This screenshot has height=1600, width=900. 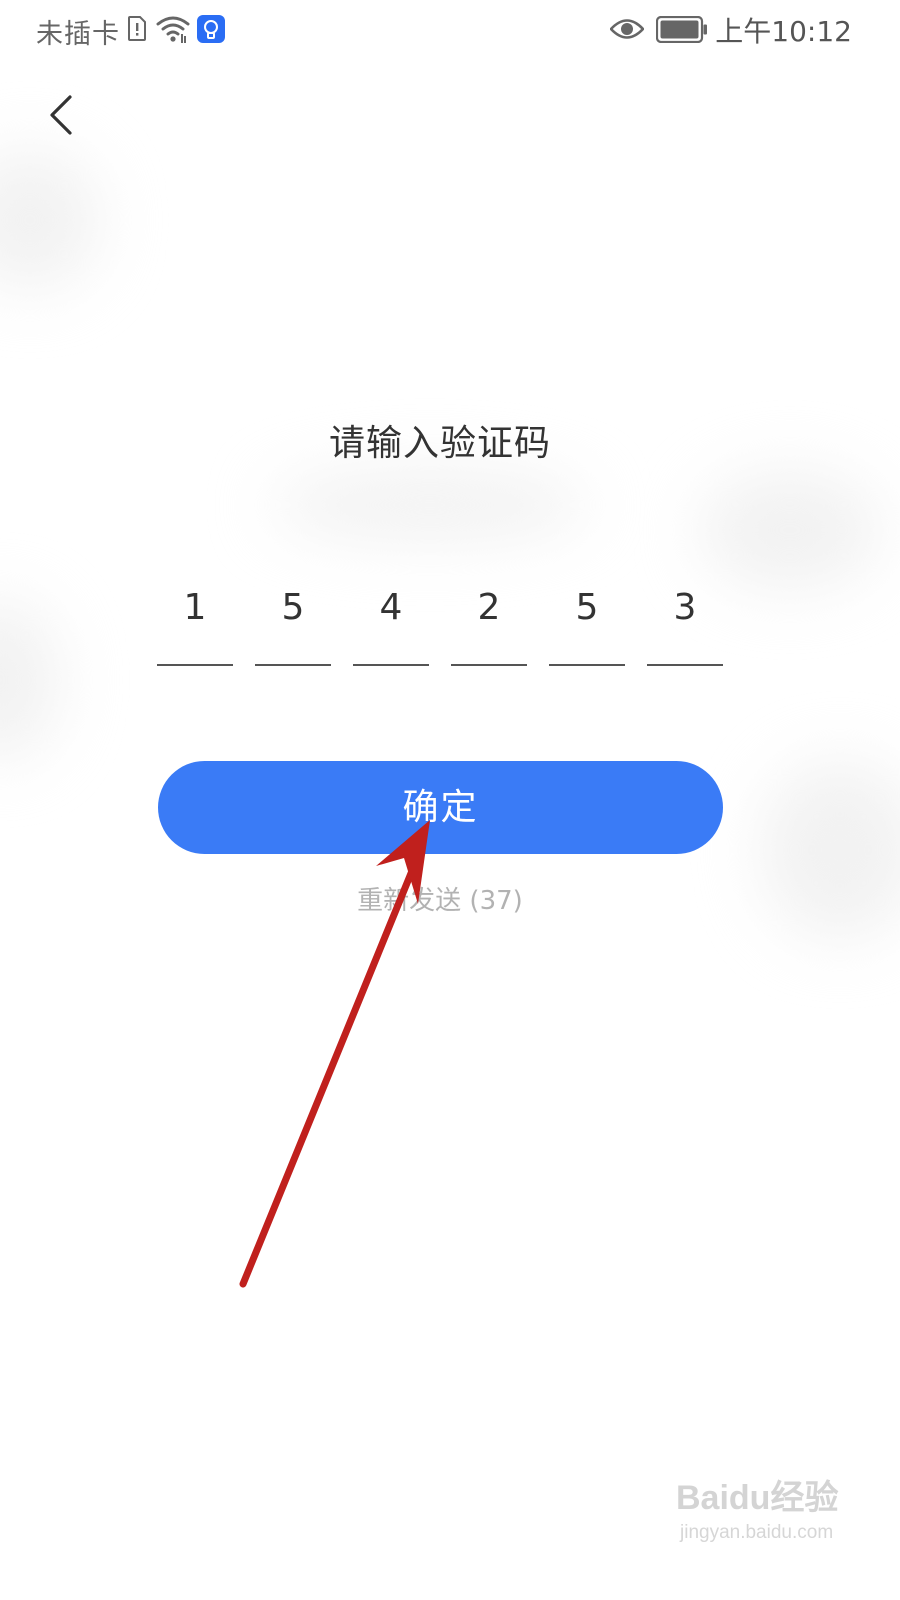 I want to click on arrow-shaft, so click(x=328, y=1075).